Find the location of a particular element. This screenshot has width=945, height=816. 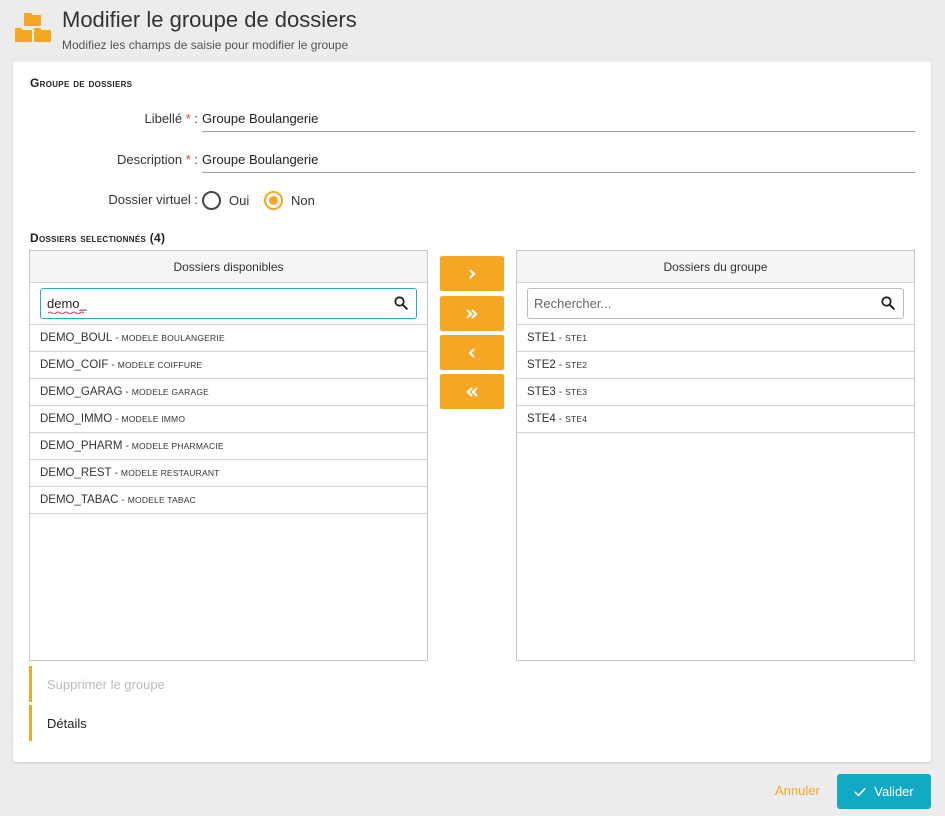

available-search-box is located at coordinates (228, 303).